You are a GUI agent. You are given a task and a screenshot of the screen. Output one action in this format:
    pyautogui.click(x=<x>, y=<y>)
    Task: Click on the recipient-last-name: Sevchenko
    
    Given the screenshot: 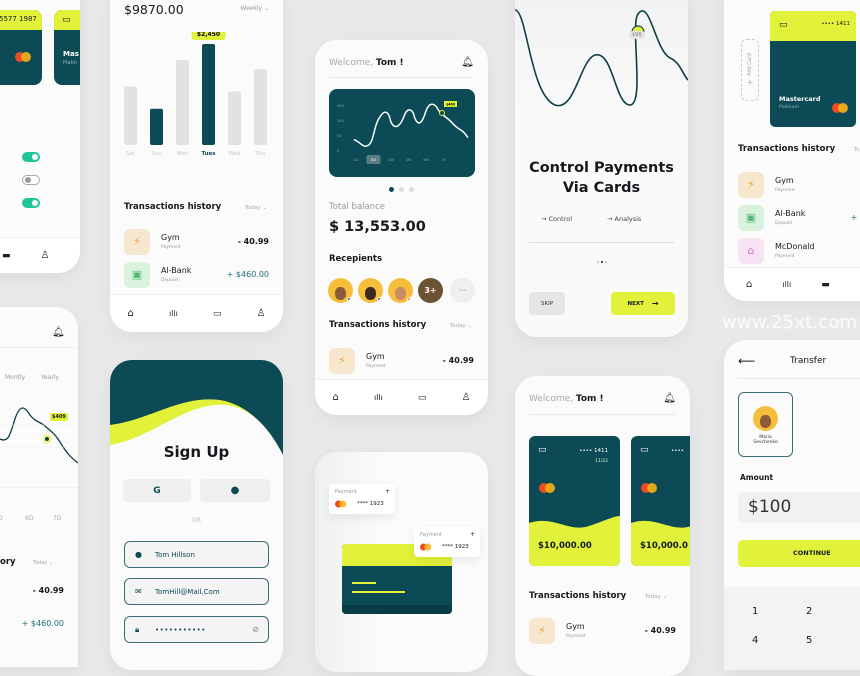 What is the action you would take?
    pyautogui.click(x=765, y=442)
    